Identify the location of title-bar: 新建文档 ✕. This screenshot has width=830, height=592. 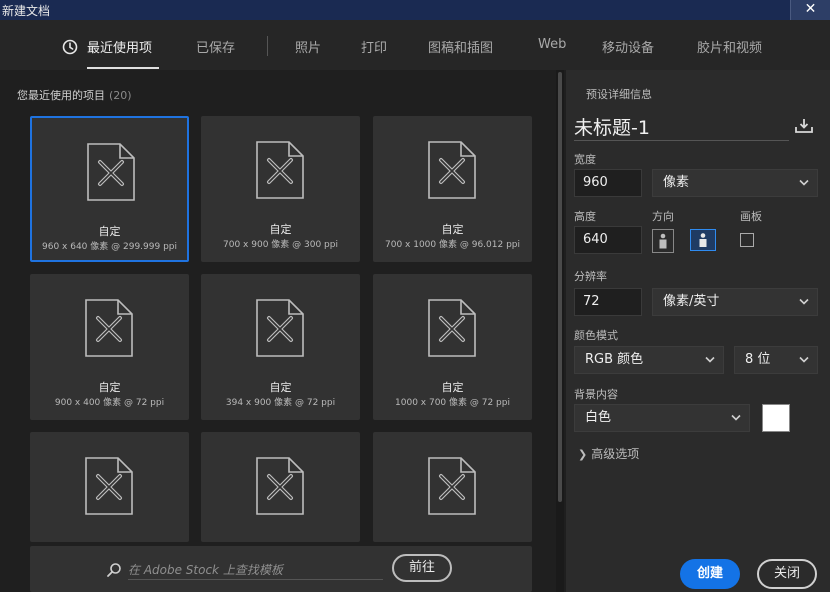
(415, 10).